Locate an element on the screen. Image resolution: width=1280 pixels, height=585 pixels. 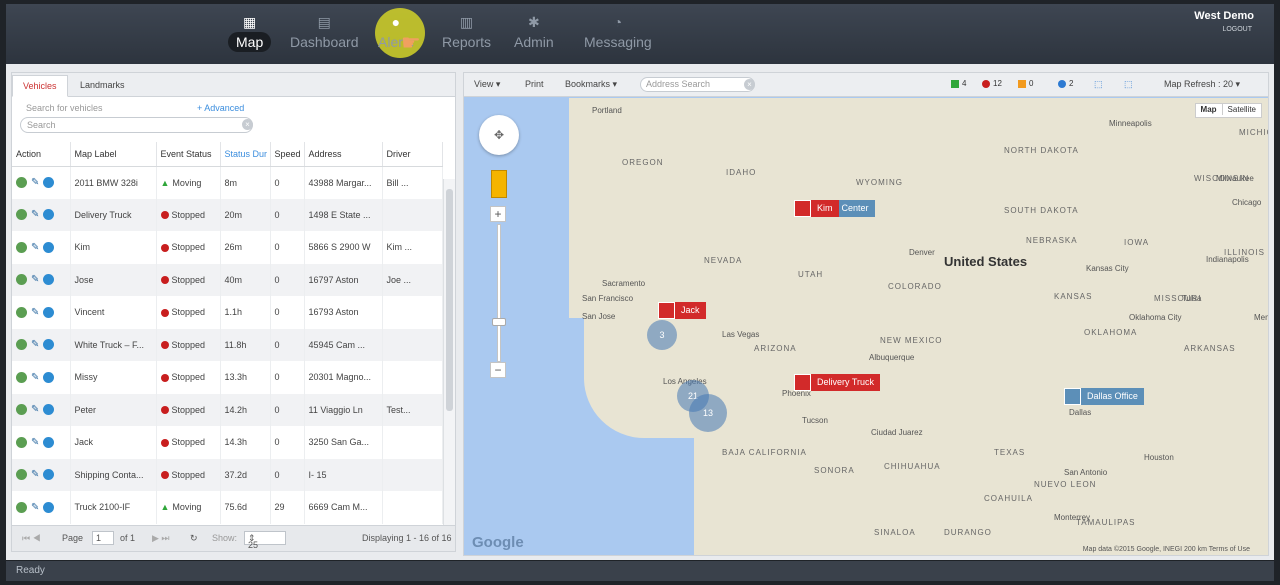
zoom-thumb is located at coordinates (499, 322).